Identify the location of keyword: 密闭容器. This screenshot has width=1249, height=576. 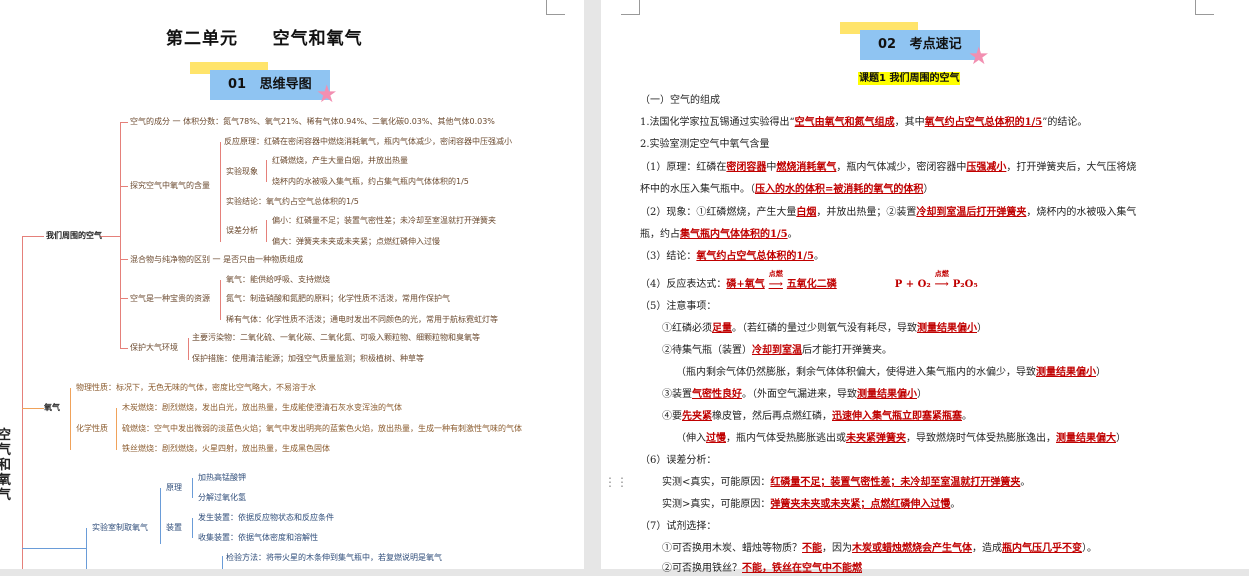
(746, 167).